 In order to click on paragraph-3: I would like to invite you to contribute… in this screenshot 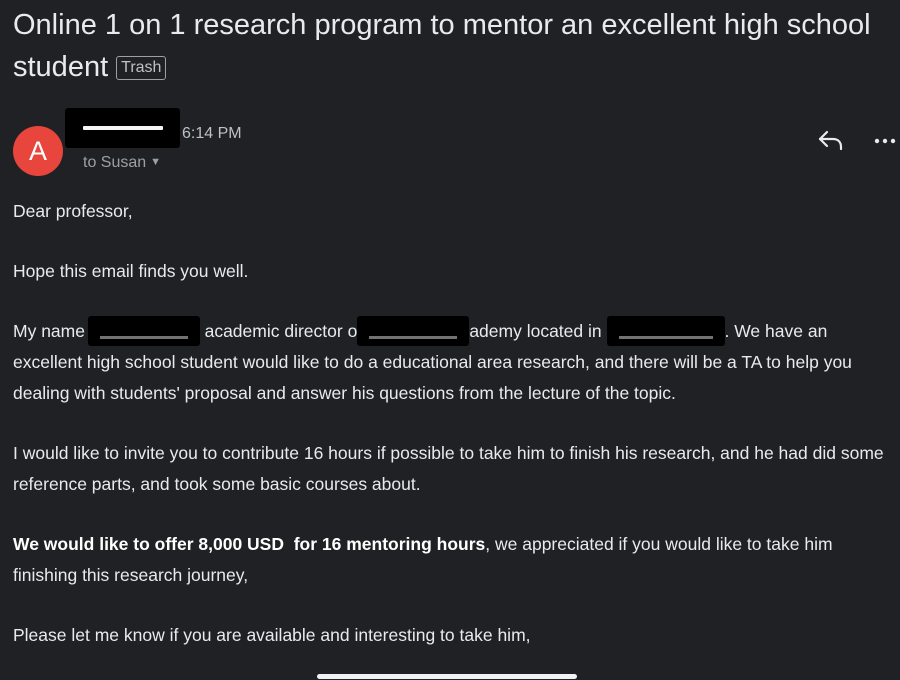, I will do `click(448, 468)`.